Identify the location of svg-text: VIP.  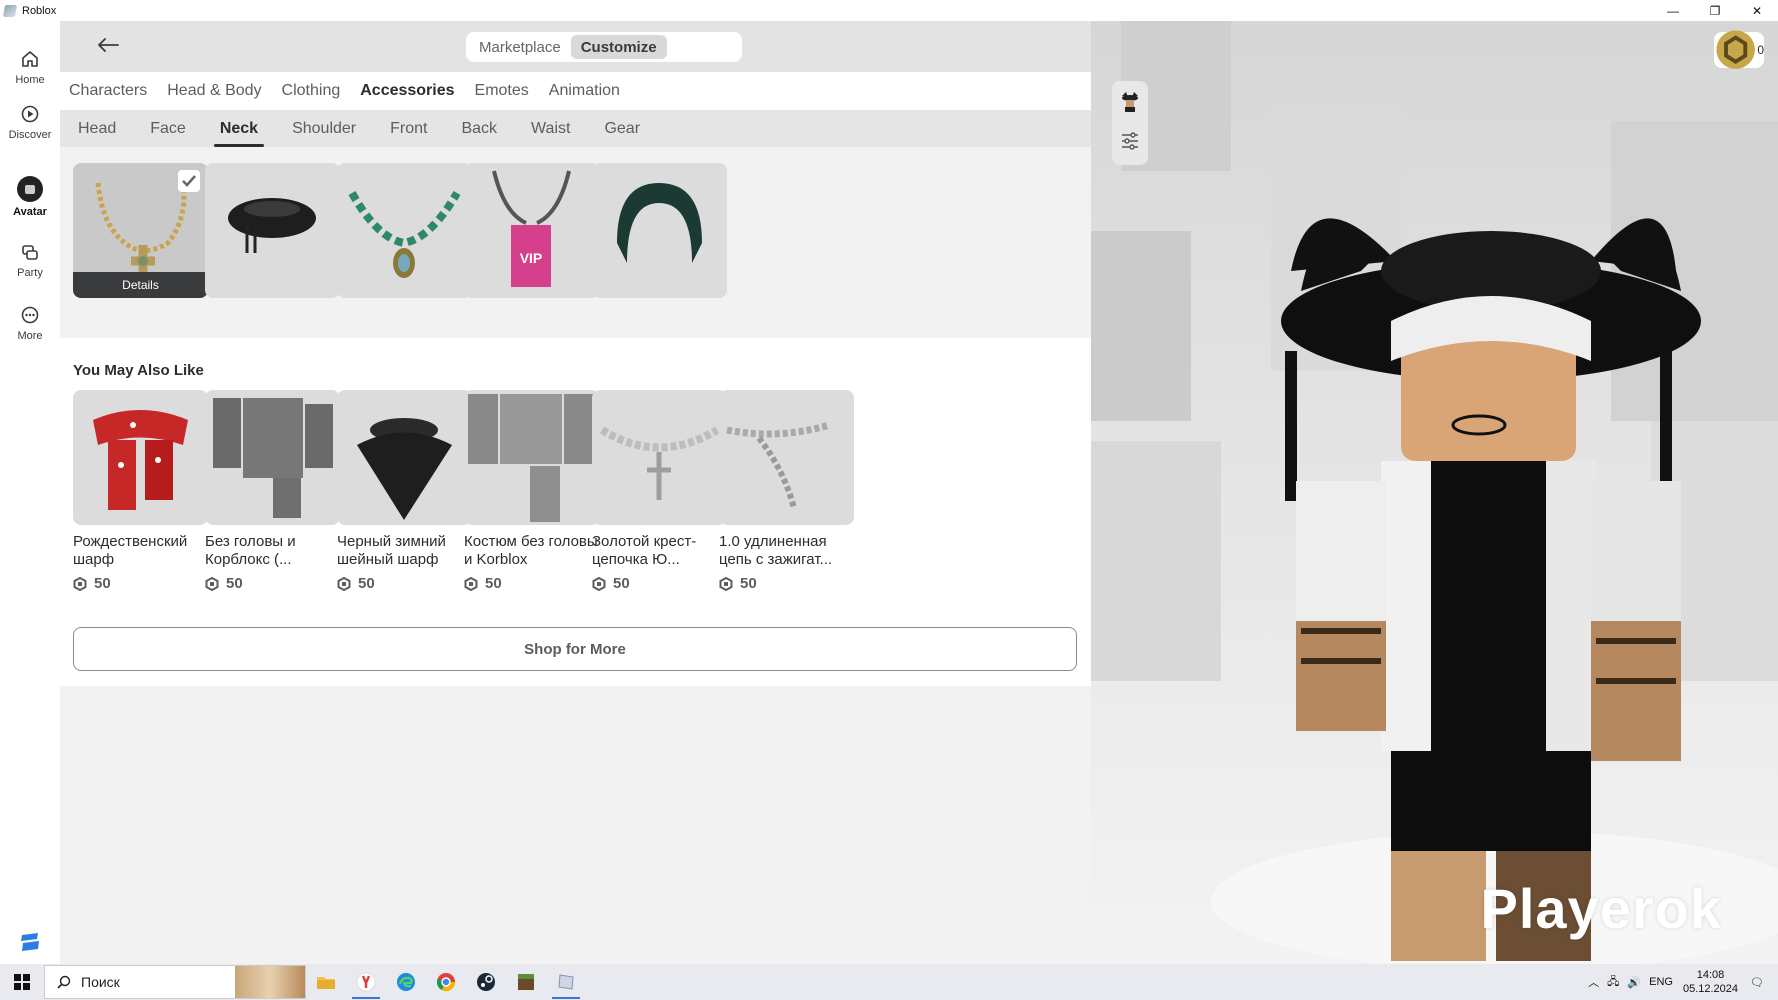
(531, 258).